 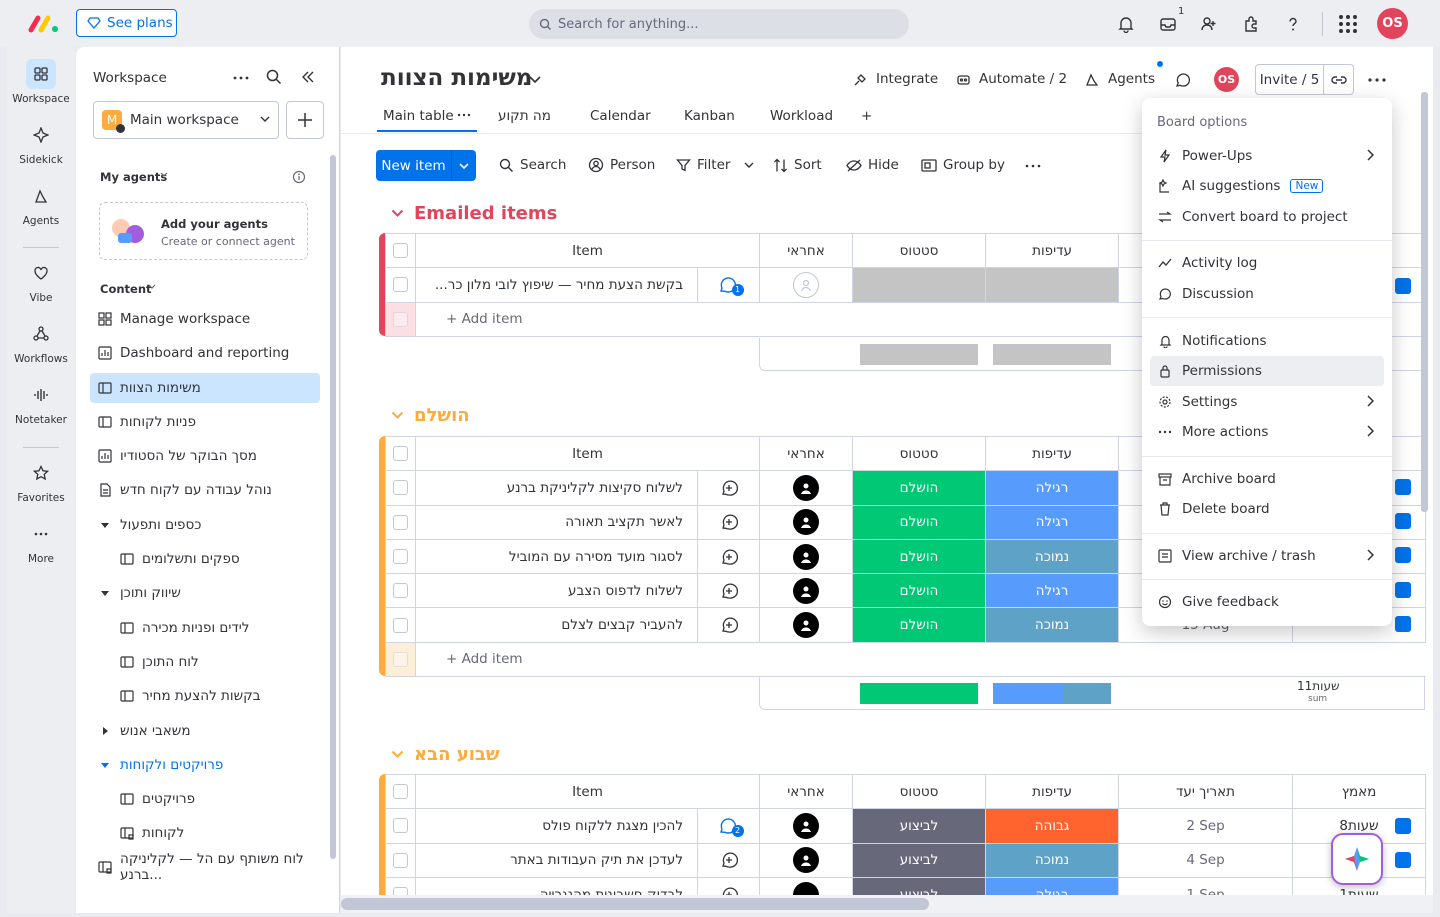 What do you see at coordinates (1267, 602) in the screenshot?
I see `menu-item-give-feedback: Give feedback` at bounding box center [1267, 602].